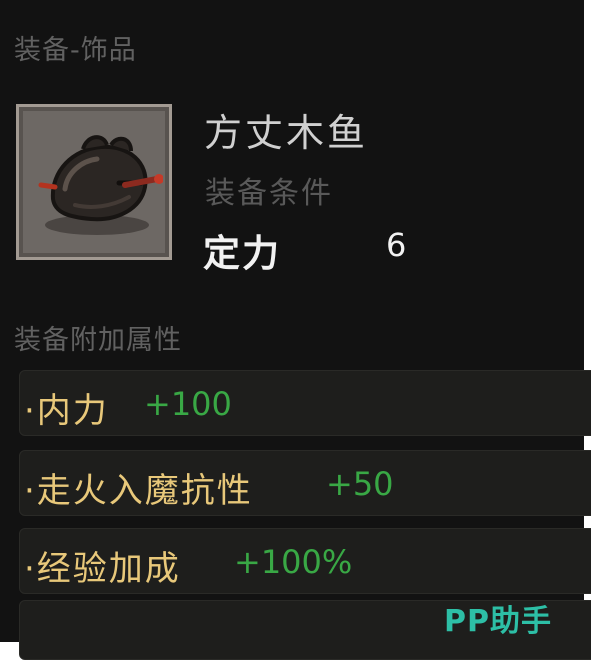  I want to click on section-title: 装备-饰品, so click(75, 50).